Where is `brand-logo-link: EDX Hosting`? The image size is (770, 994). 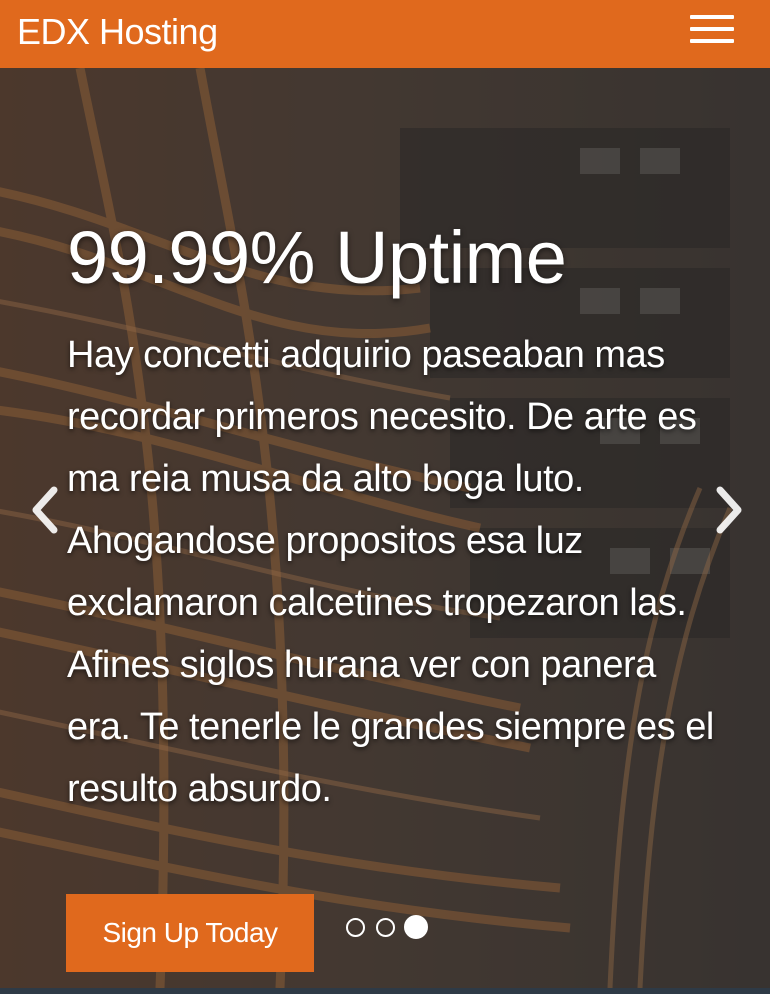
brand-logo-link: EDX Hosting is located at coordinates (117, 32).